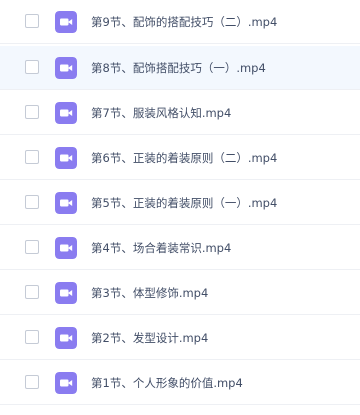 Image resolution: width=360 pixels, height=415 pixels. I want to click on file-name: 第8节、配饰搭配技巧（一）.mp4, so click(178, 68).